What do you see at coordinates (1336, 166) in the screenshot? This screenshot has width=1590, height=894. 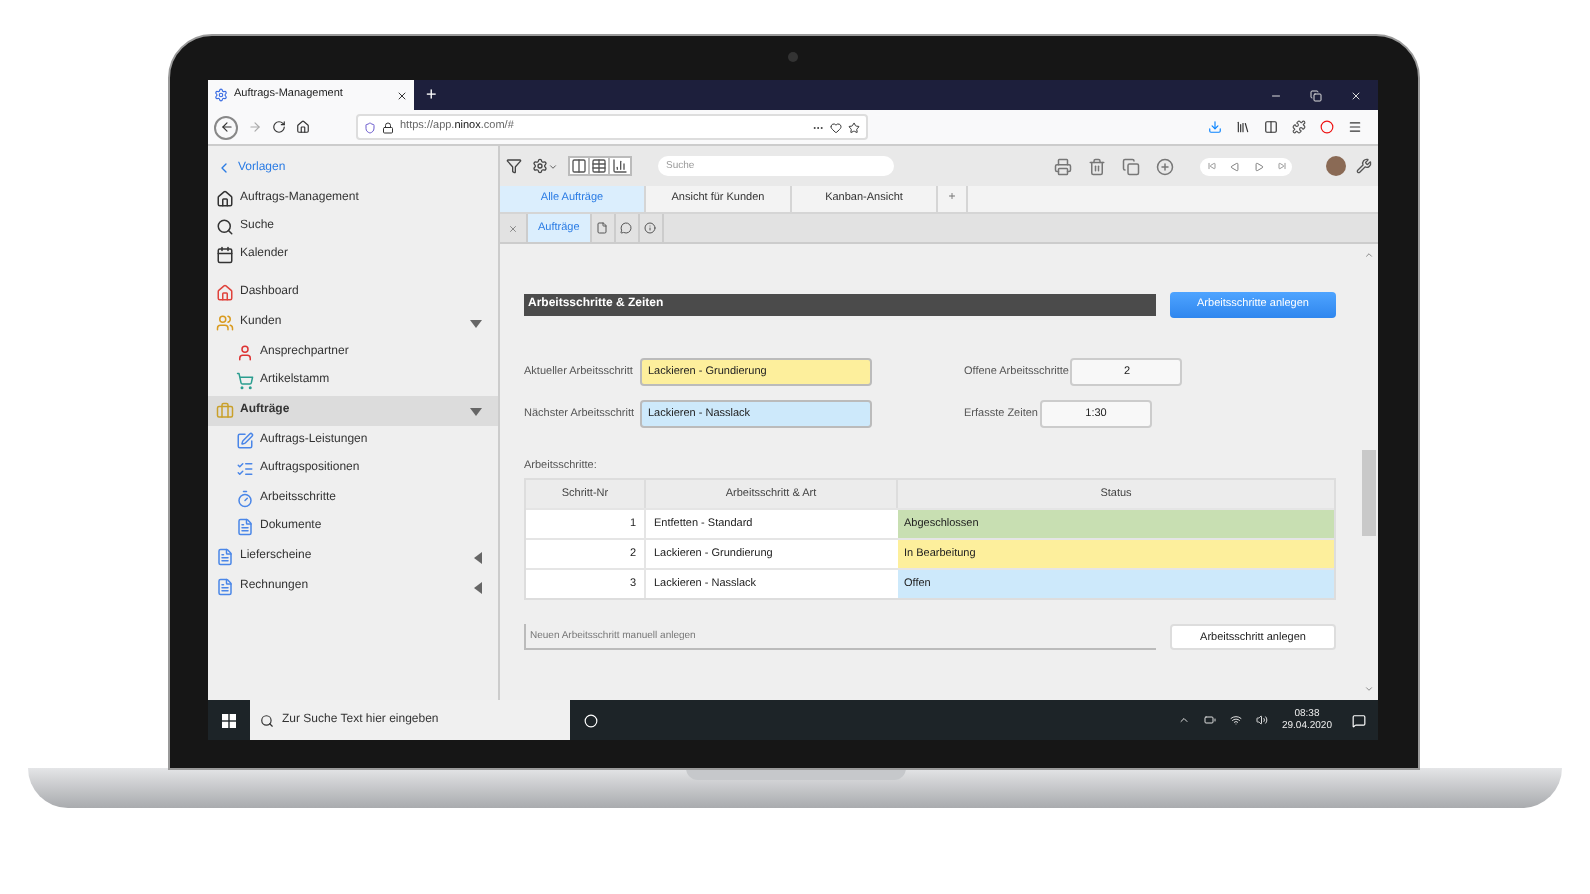 I see `avatar` at bounding box center [1336, 166].